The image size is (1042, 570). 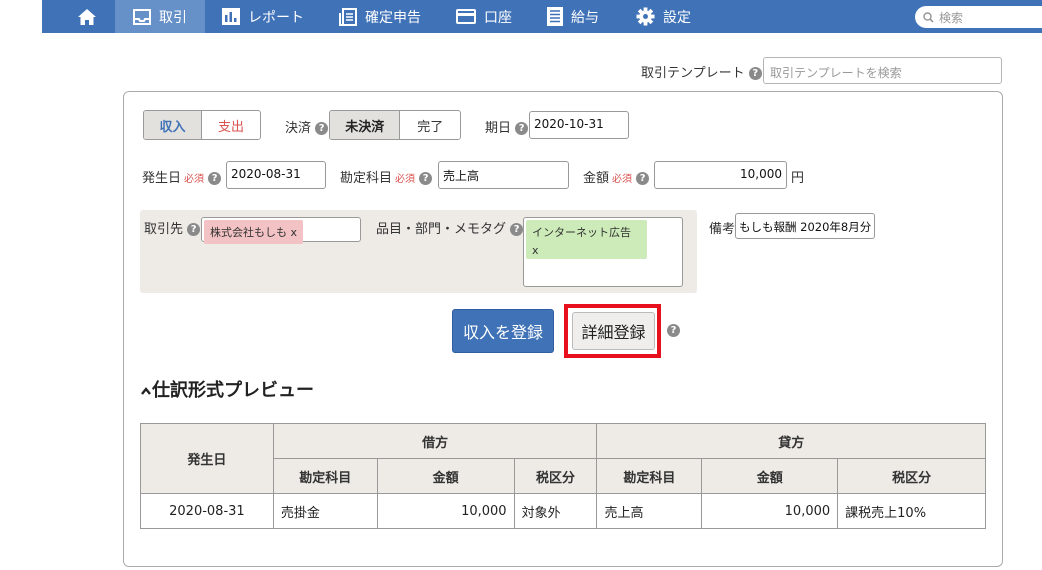 I want to click on unsettled-toggle-button: 未決済, so click(x=365, y=125).